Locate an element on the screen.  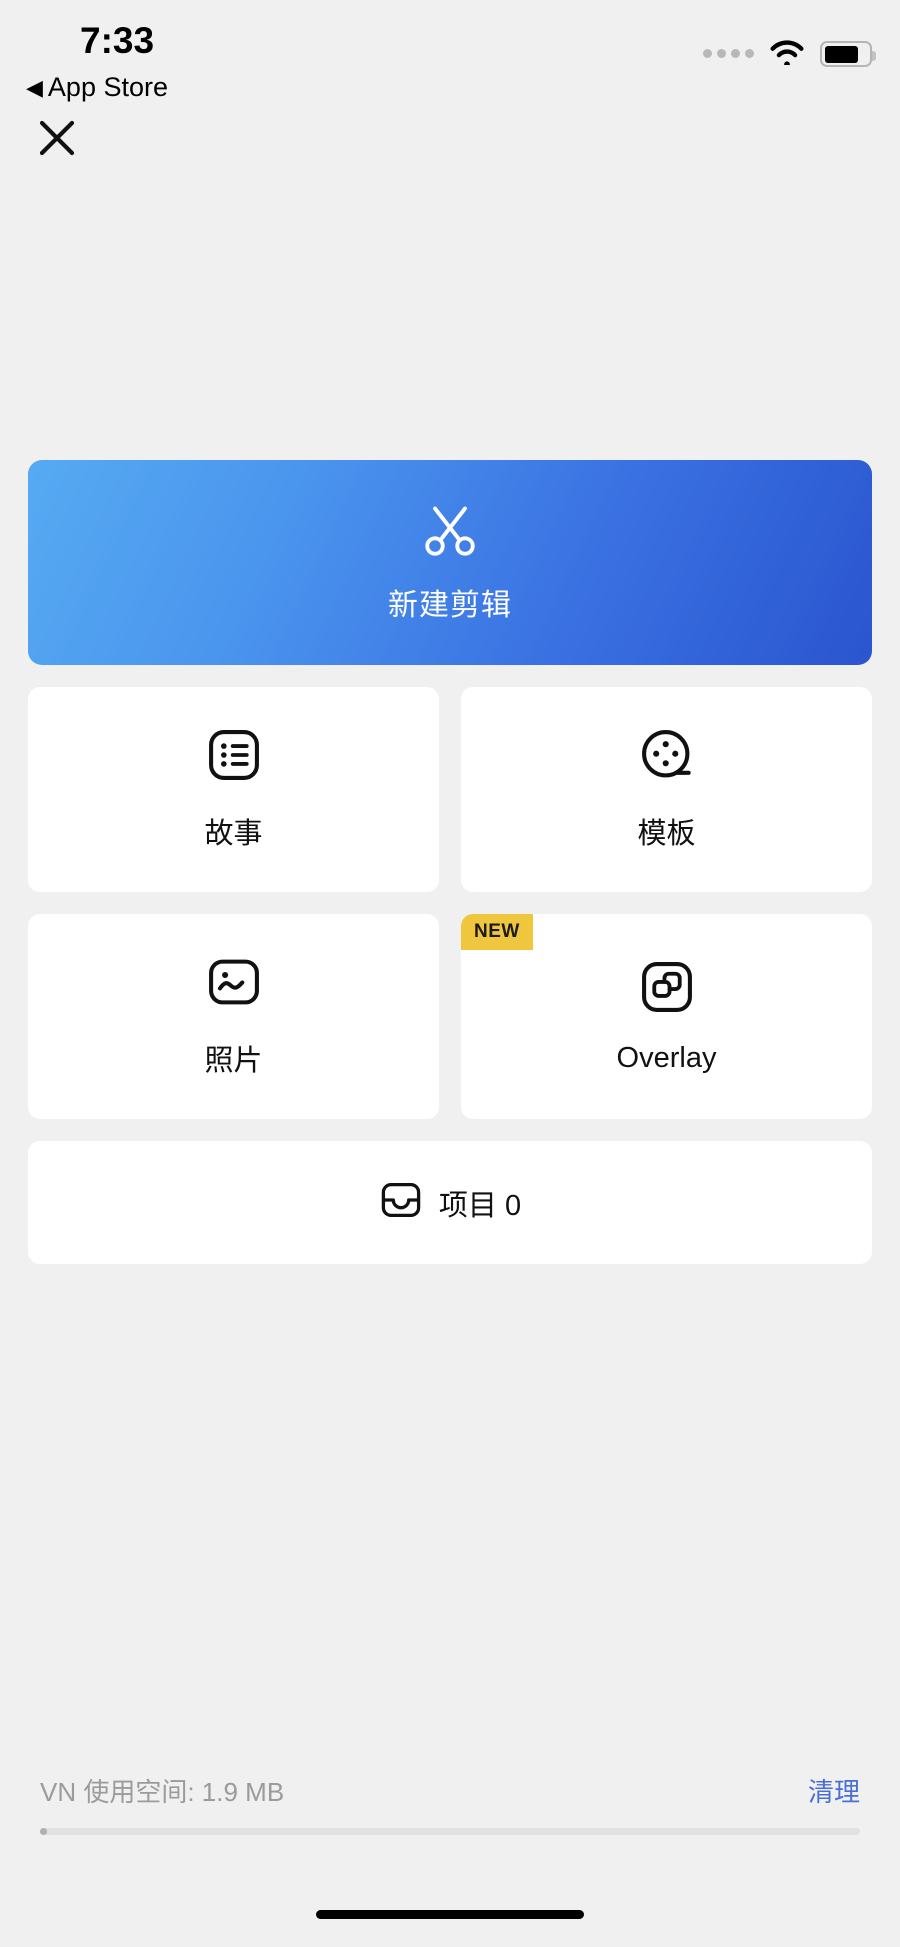
storage-usage-label: VN 使用空间: 1.9 MB is located at coordinates (162, 1792).